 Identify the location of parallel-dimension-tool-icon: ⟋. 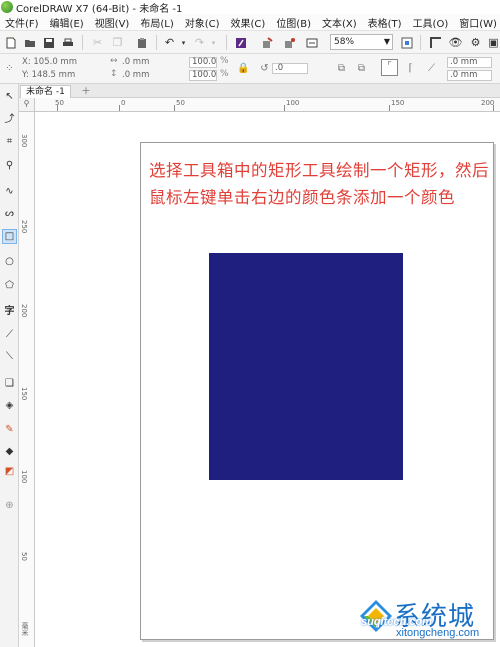
(9, 334).